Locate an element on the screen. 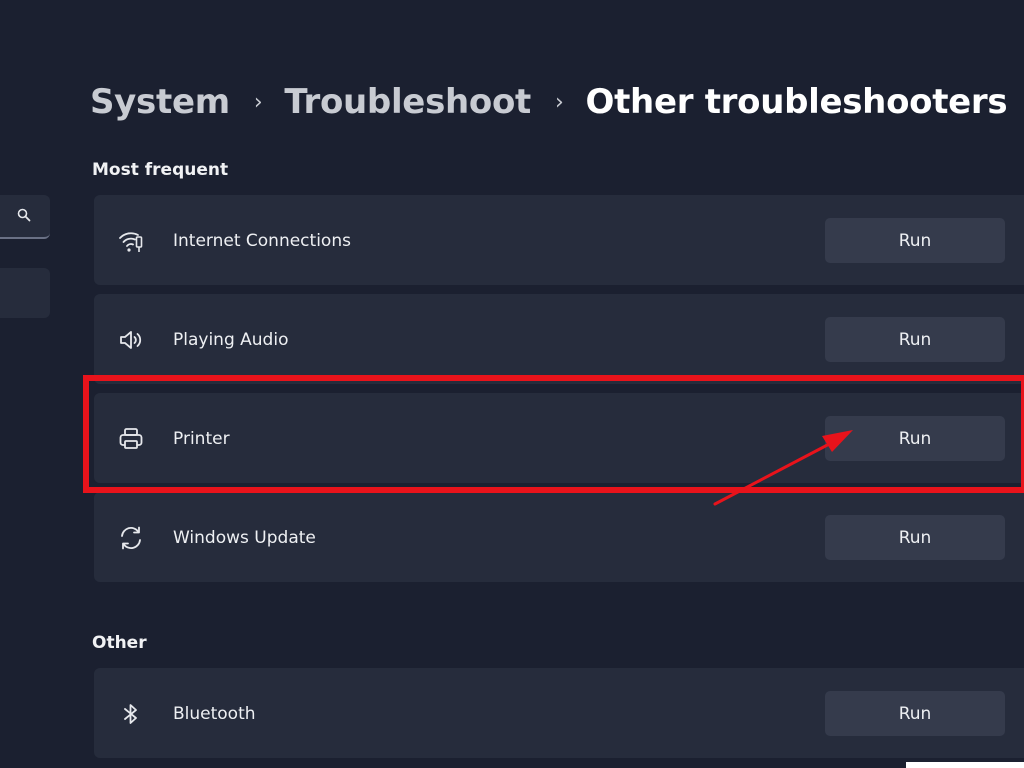  breadcrumb-troubleshoot: Troubleshoot is located at coordinates (407, 102).